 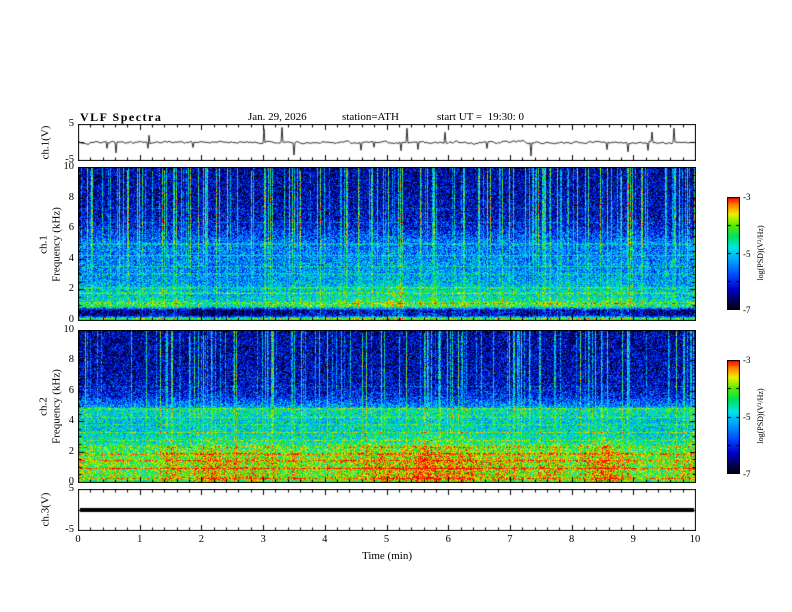 I want to click on x-tick-label: 0, so click(x=78, y=539).